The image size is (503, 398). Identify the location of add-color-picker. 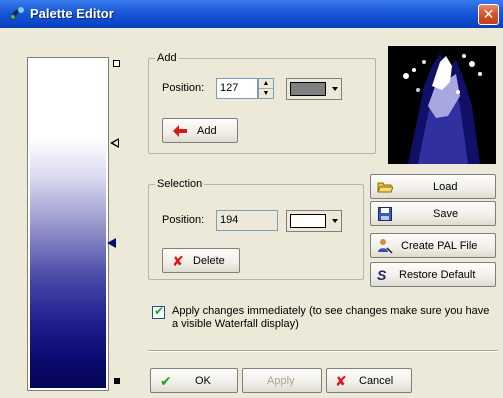
(314, 89).